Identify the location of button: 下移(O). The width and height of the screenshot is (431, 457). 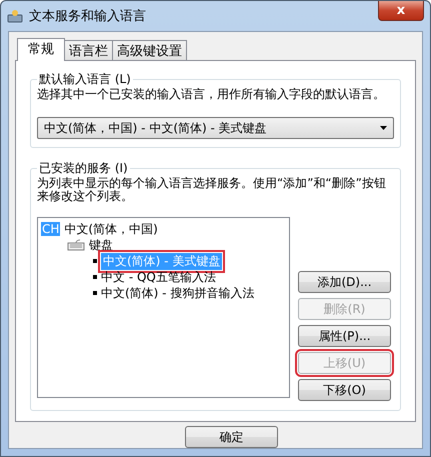
(344, 390).